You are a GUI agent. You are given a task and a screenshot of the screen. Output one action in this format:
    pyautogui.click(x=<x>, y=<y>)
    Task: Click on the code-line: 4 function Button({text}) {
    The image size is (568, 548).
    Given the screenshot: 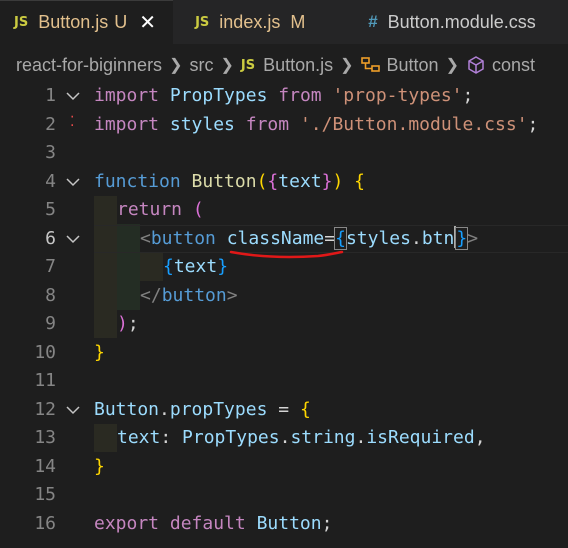 What is the action you would take?
    pyautogui.click(x=284, y=182)
    